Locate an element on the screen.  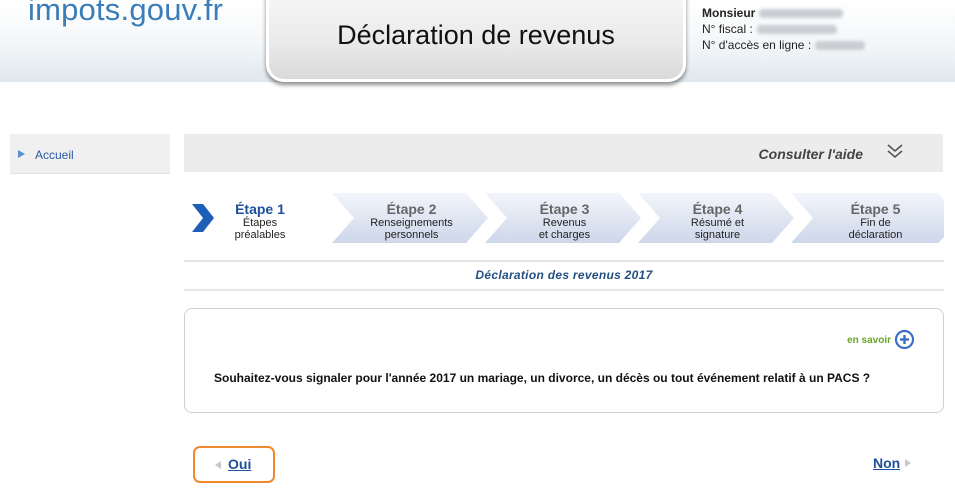
redacted-fiscal-number is located at coordinates (796, 30).